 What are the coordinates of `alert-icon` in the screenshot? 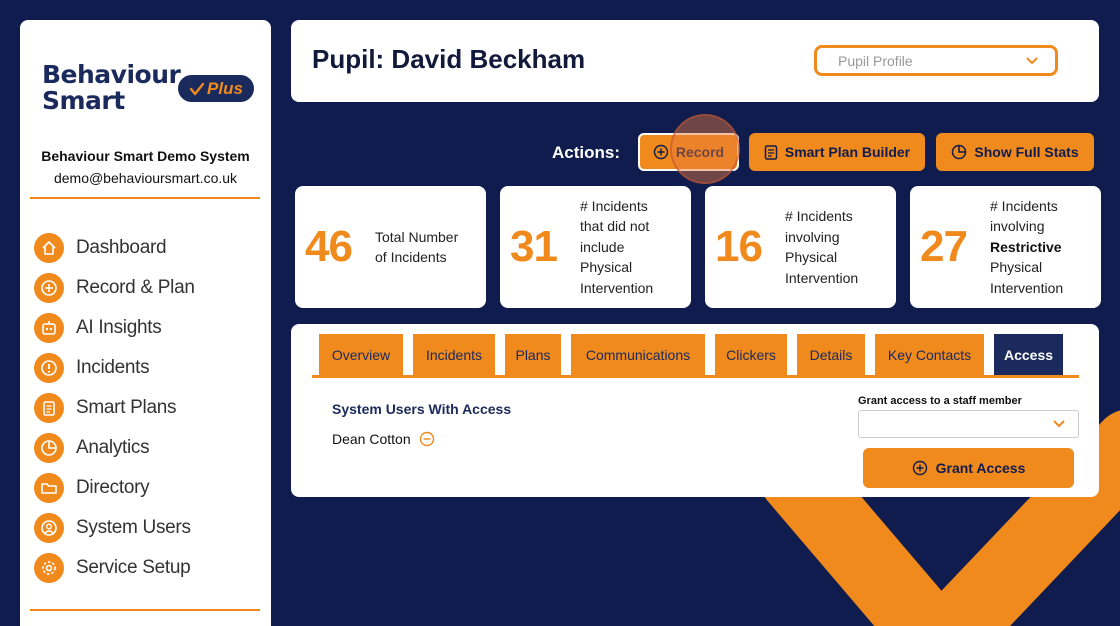 It's located at (49, 368).